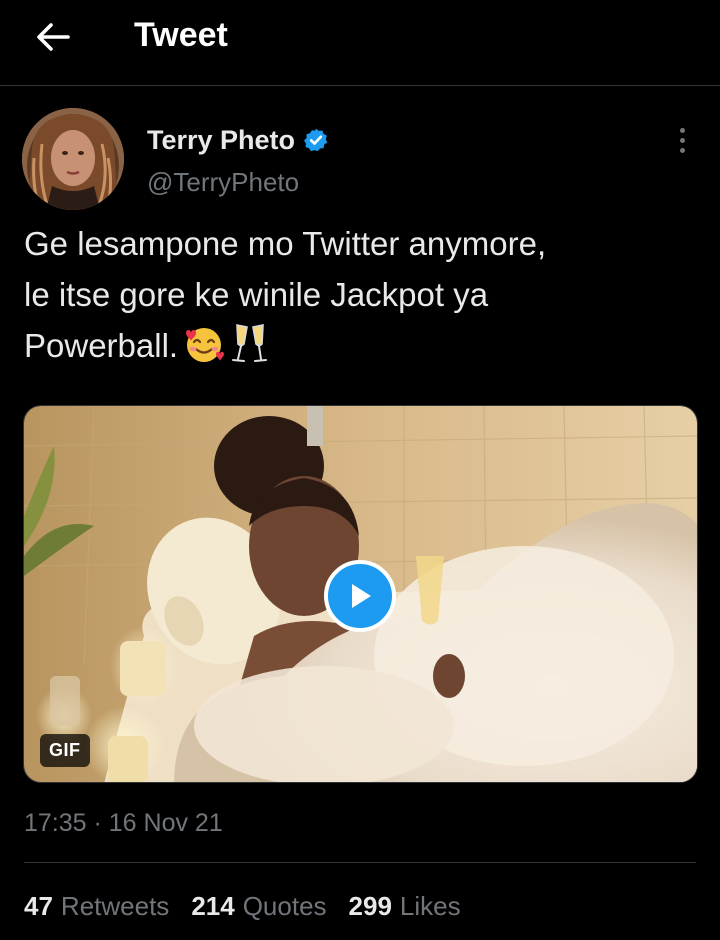 This screenshot has height=940, width=720. I want to click on verified-badge-icon, so click(316, 140).